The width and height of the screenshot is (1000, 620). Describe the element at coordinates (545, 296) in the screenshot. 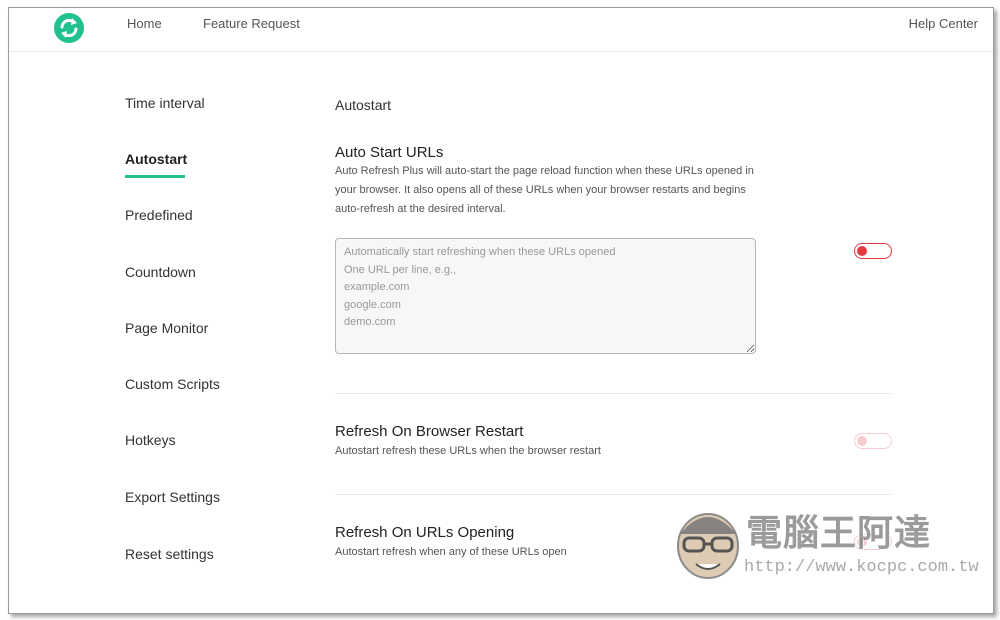

I see `auto-start-urls-textarea` at that location.